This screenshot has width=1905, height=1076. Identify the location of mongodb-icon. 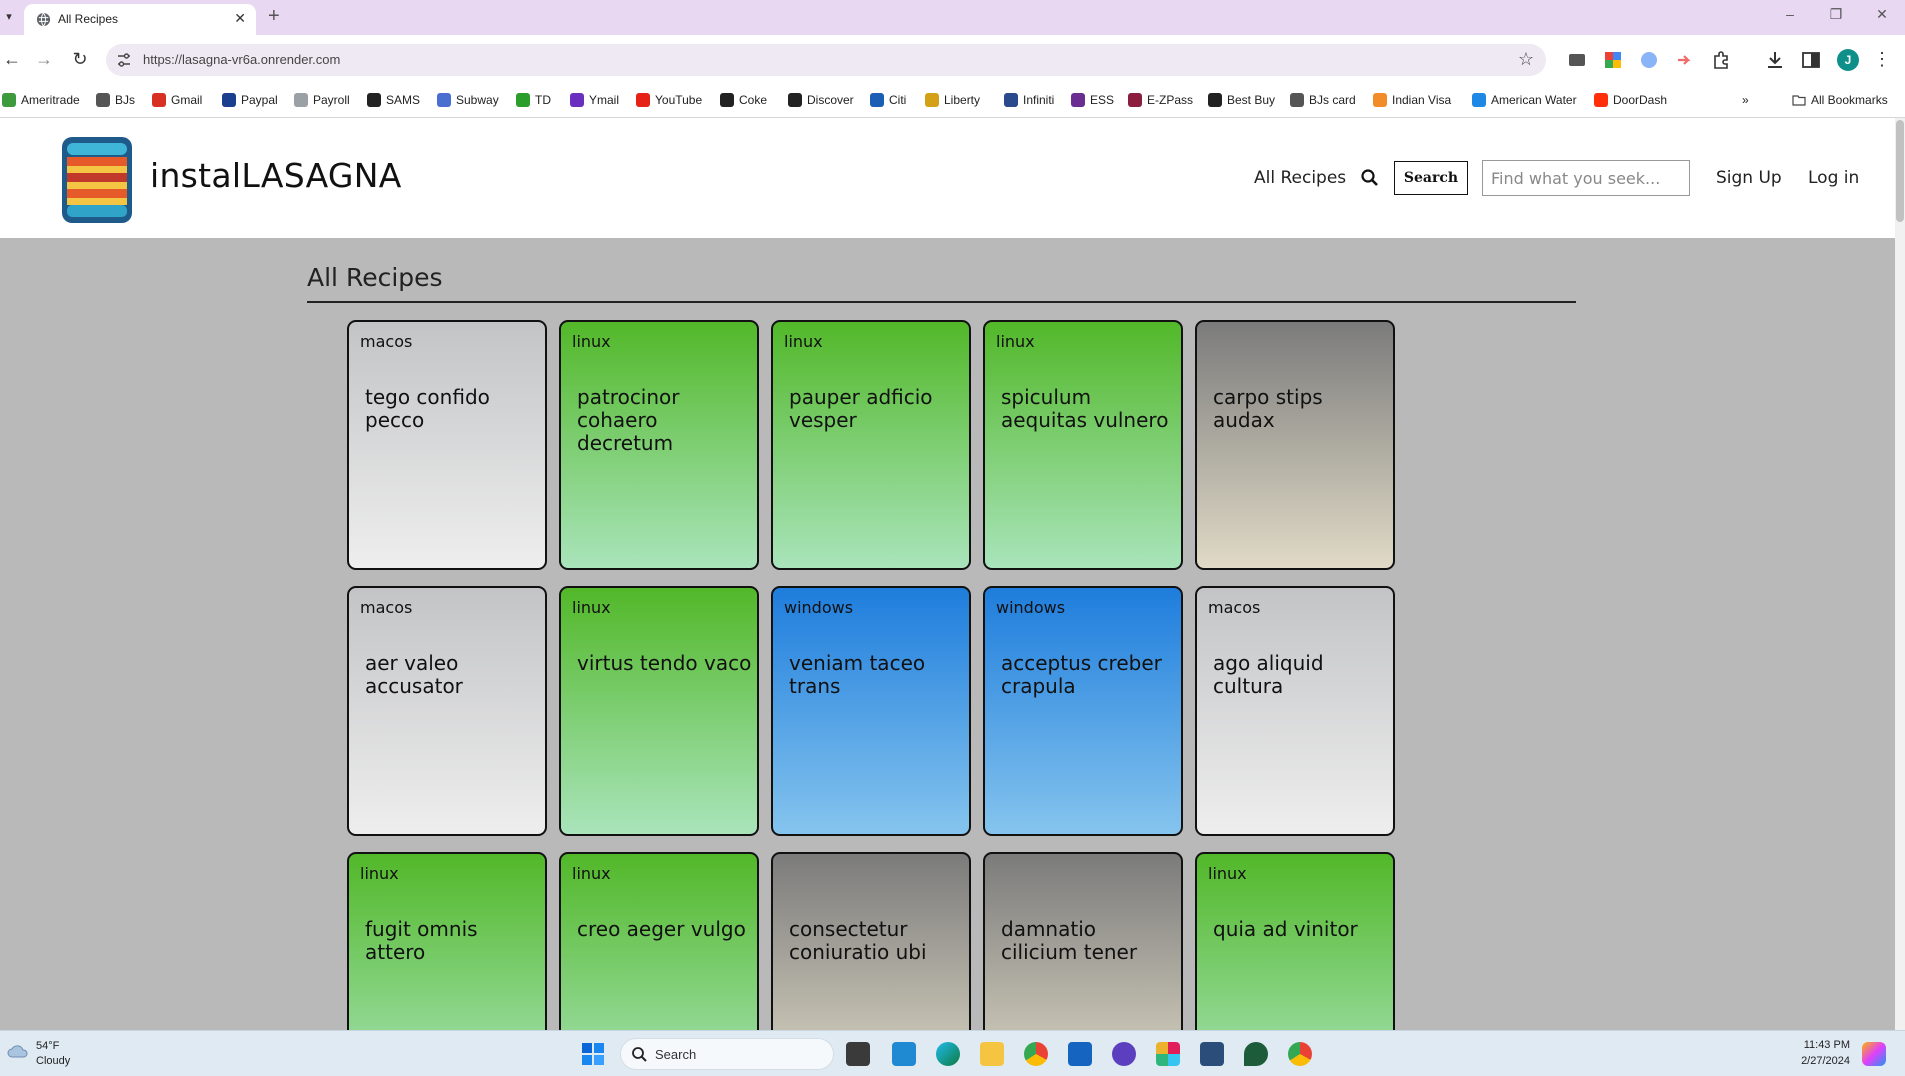
(1256, 1054).